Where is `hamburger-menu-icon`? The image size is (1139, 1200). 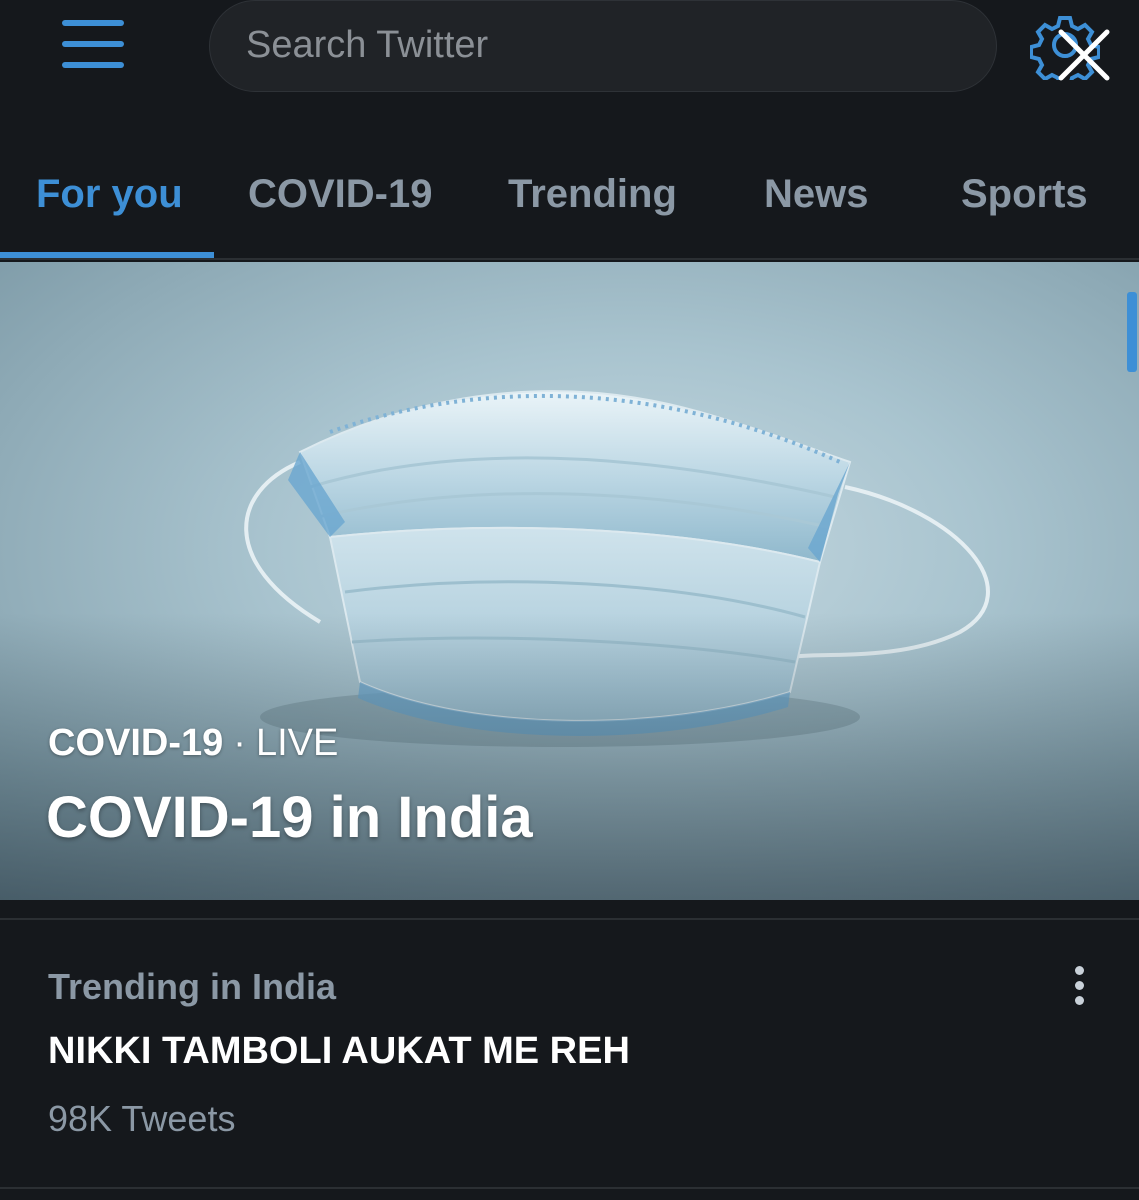
hamburger-menu-icon is located at coordinates (92, 45).